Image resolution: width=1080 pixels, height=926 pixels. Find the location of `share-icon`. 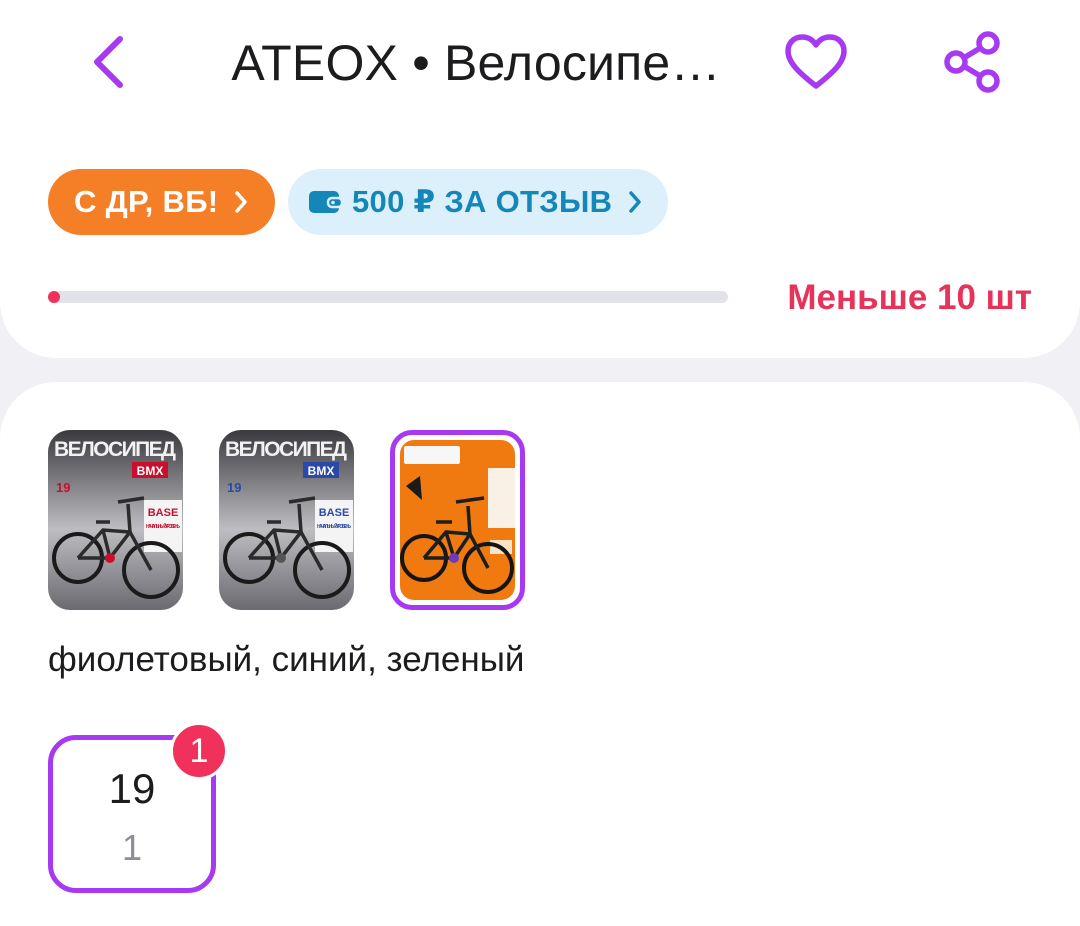

share-icon is located at coordinates (972, 62).